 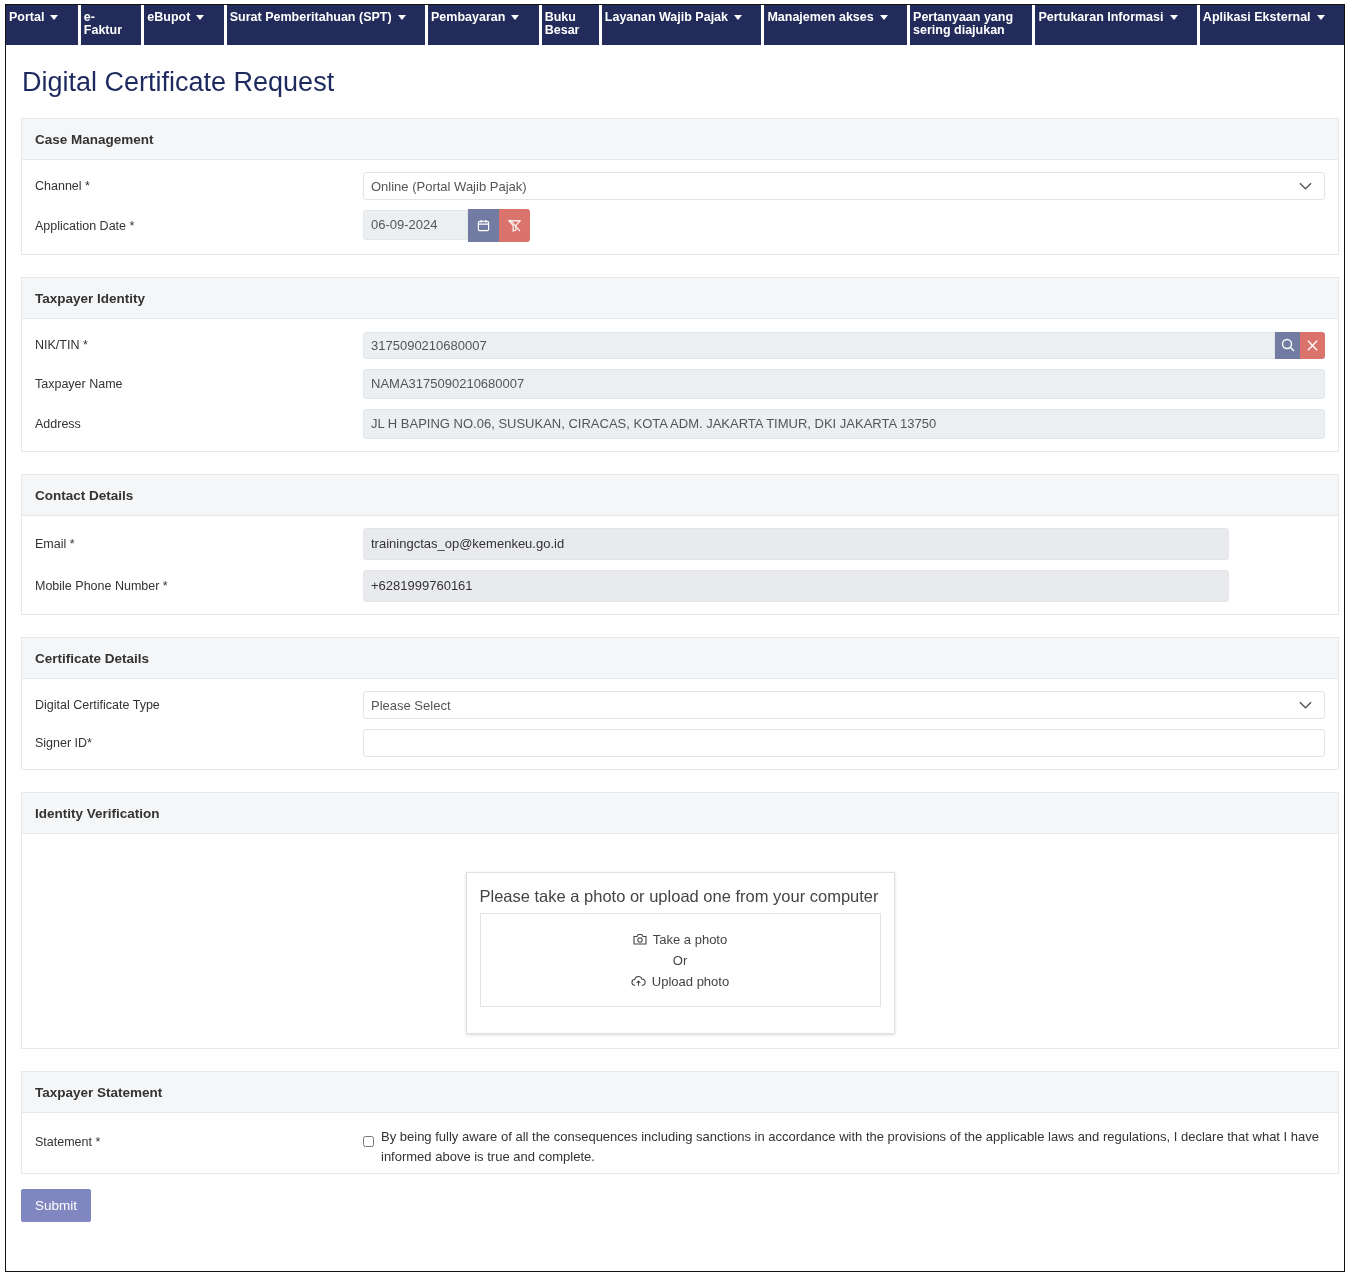 I want to click on nav-menu-item: Layanan Wajib Pajak, so click(x=681, y=25).